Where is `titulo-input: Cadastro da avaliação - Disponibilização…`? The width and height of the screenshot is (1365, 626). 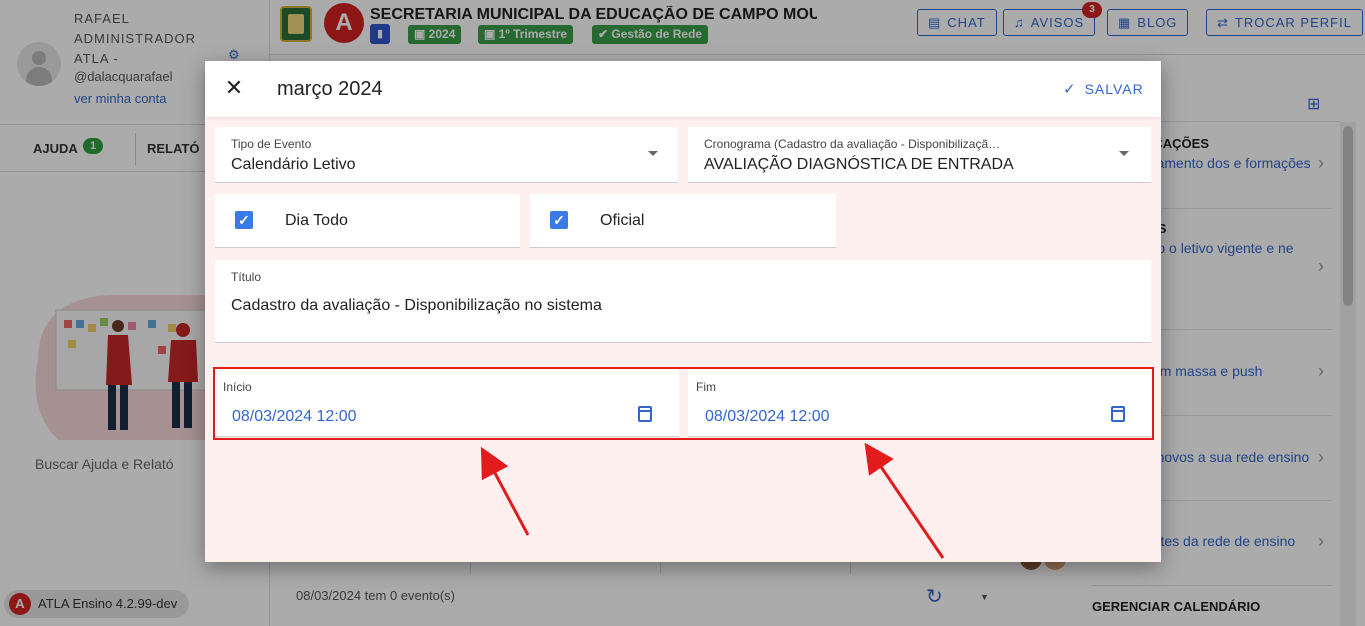
titulo-input: Cadastro da avaliação - Disponibilização… is located at coordinates (416, 306).